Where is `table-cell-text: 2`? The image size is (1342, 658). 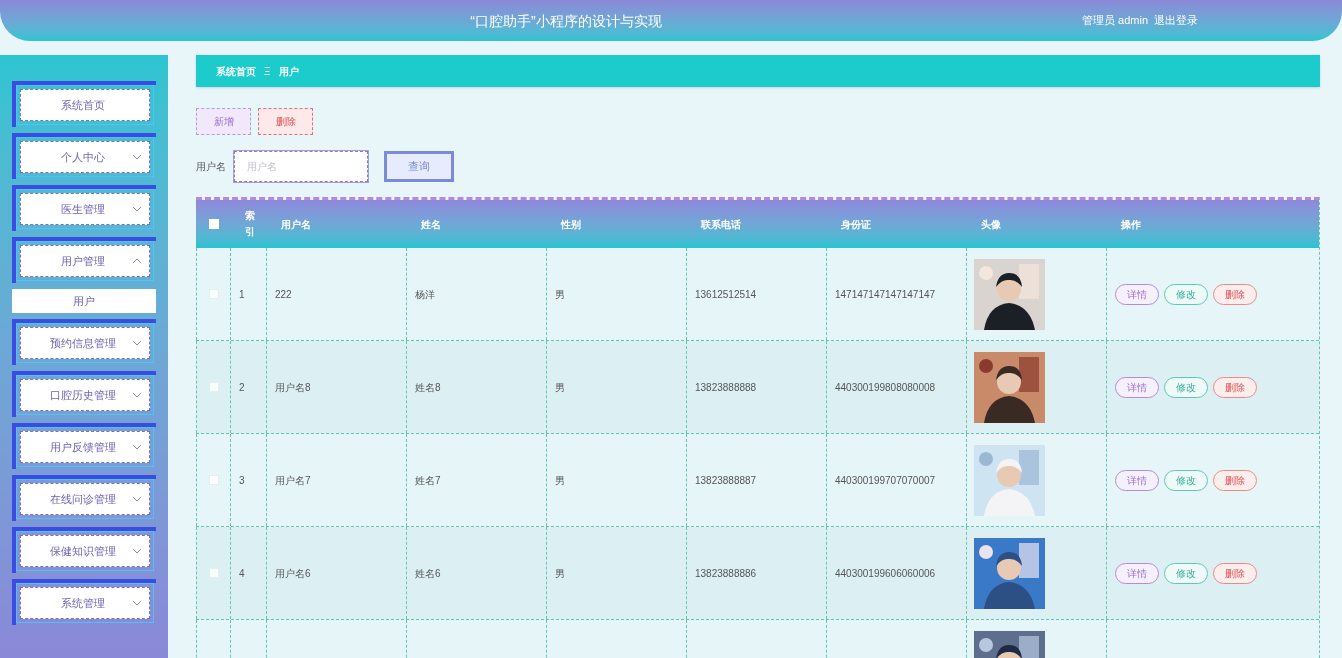 table-cell-text: 2 is located at coordinates (242, 387).